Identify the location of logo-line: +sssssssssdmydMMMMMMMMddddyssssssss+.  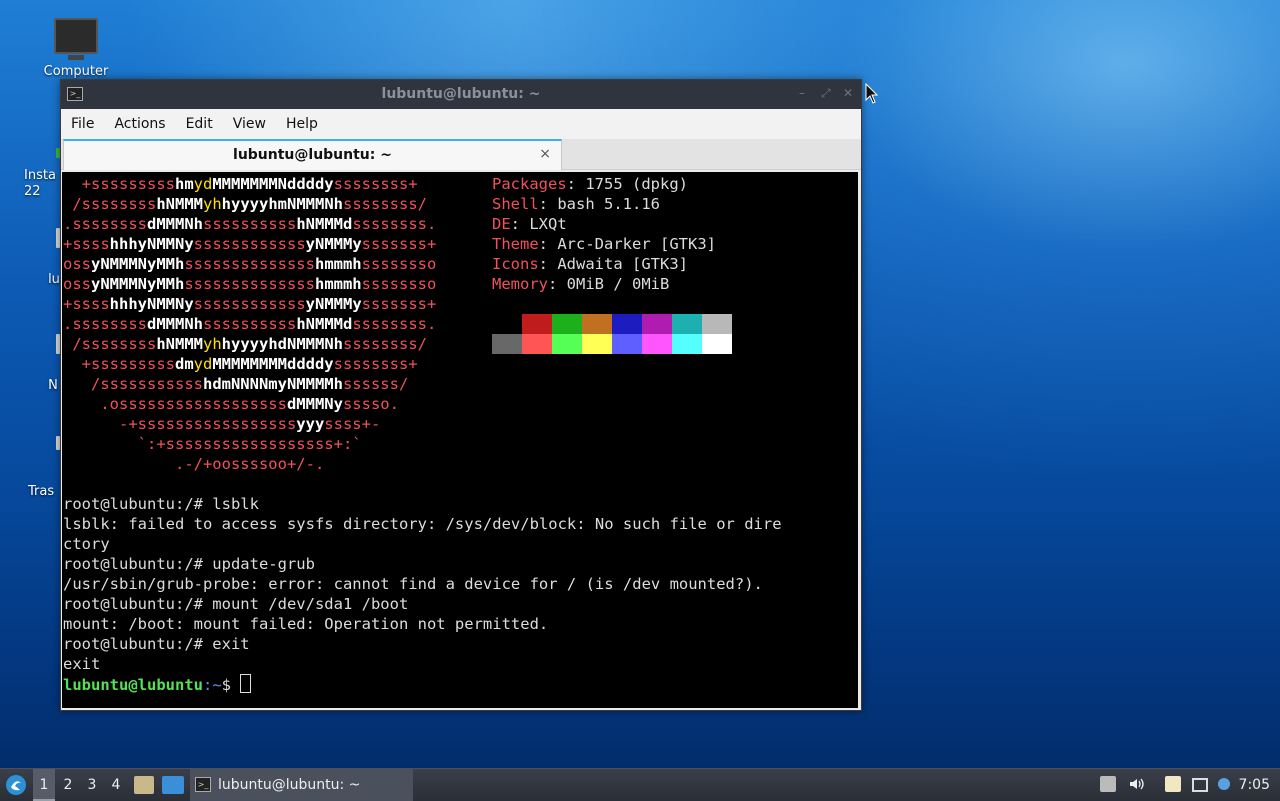
(240, 364).